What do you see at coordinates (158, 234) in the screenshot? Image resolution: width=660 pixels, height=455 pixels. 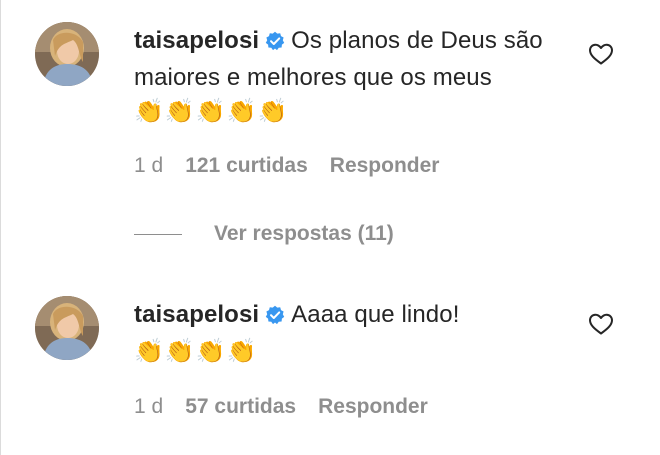 I see `divider-line` at bounding box center [158, 234].